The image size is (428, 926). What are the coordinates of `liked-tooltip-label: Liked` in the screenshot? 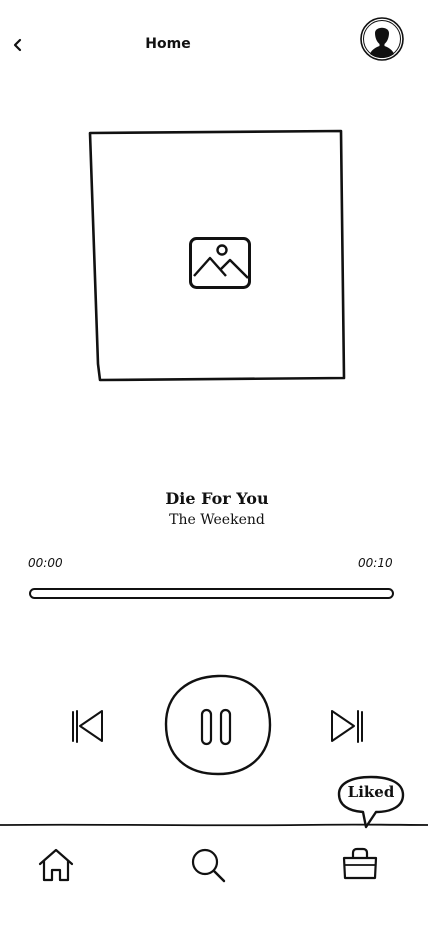 It's located at (371, 792).